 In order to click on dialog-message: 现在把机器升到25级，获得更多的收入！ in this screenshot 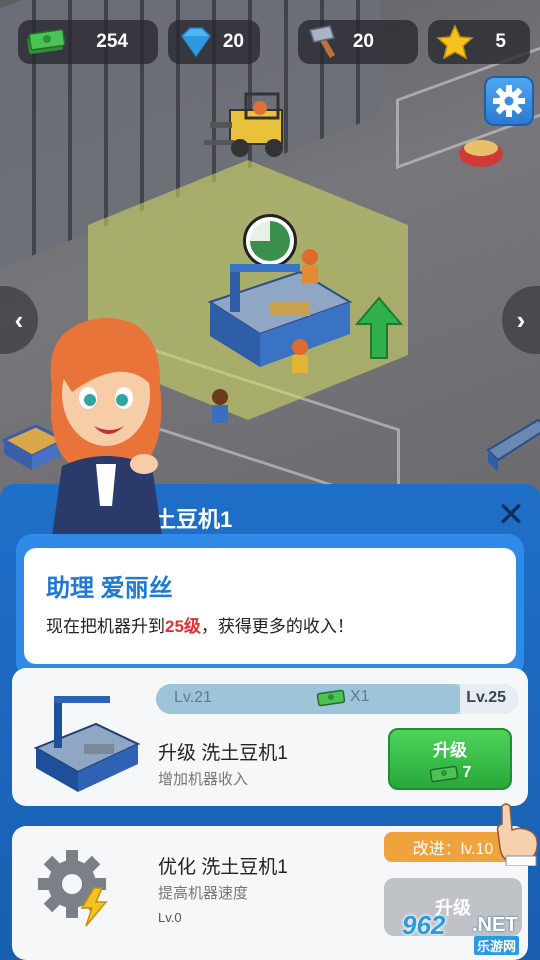, I will do `click(200, 624)`.